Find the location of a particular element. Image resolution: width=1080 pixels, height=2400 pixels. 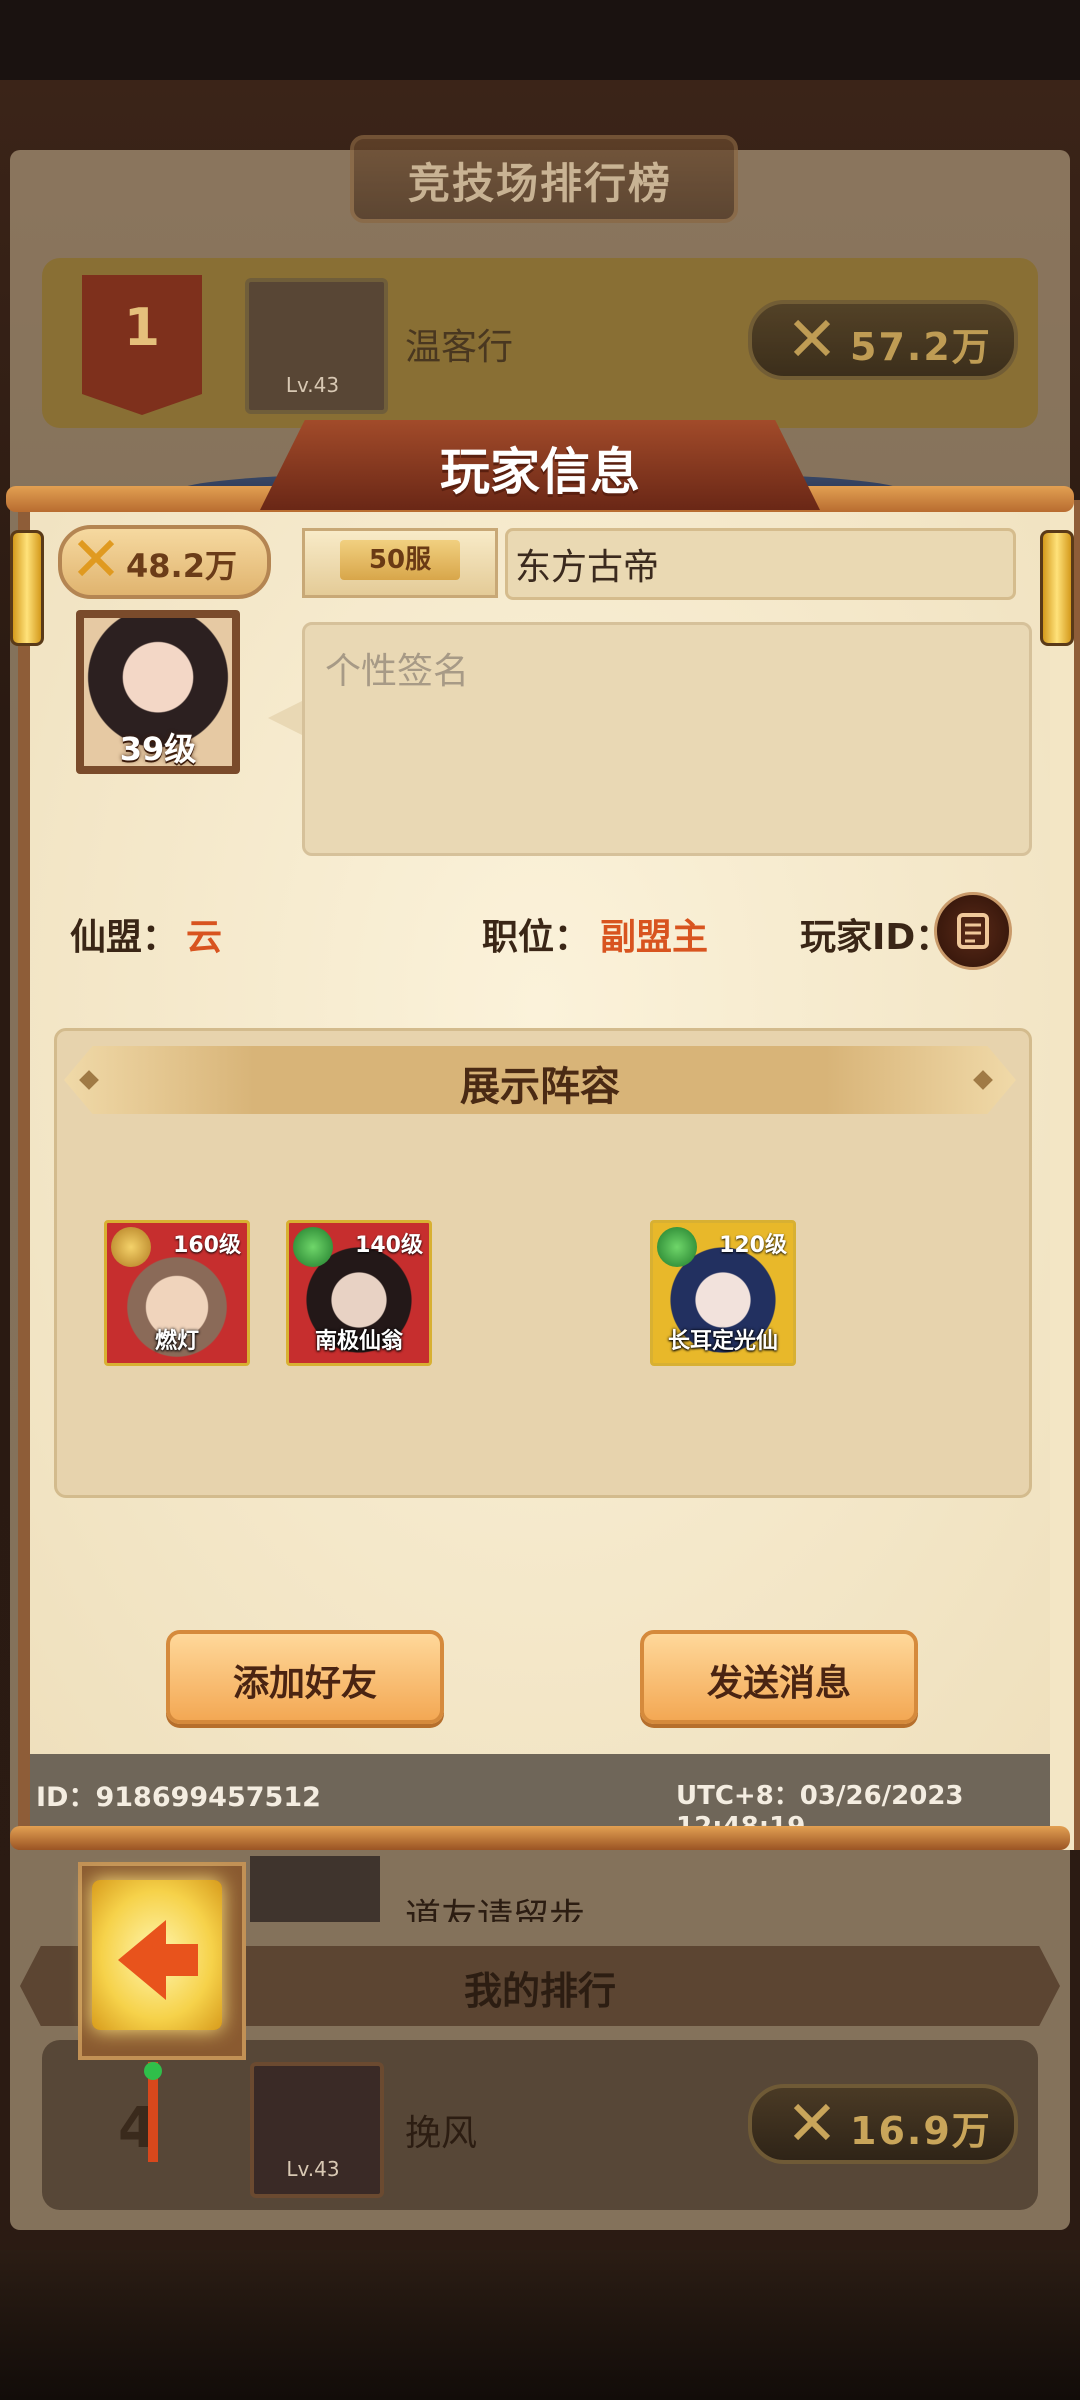

hero-name: 南极仙翁 is located at coordinates (358, 1341).